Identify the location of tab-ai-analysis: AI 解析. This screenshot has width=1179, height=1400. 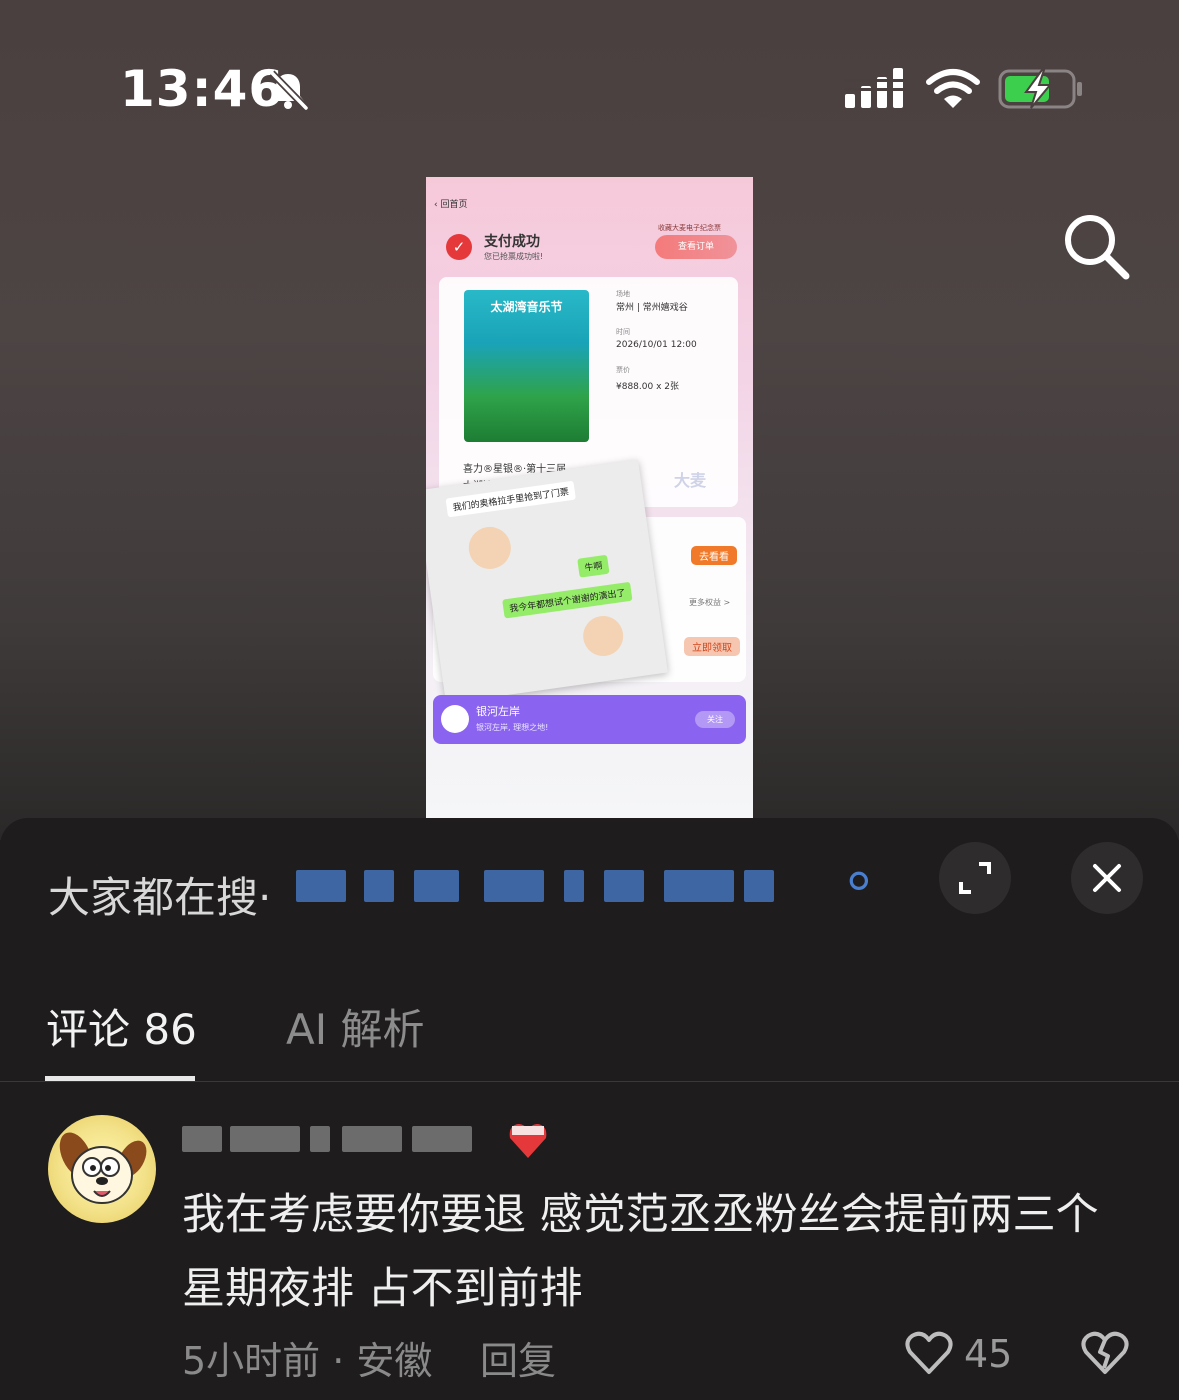
(355, 1026).